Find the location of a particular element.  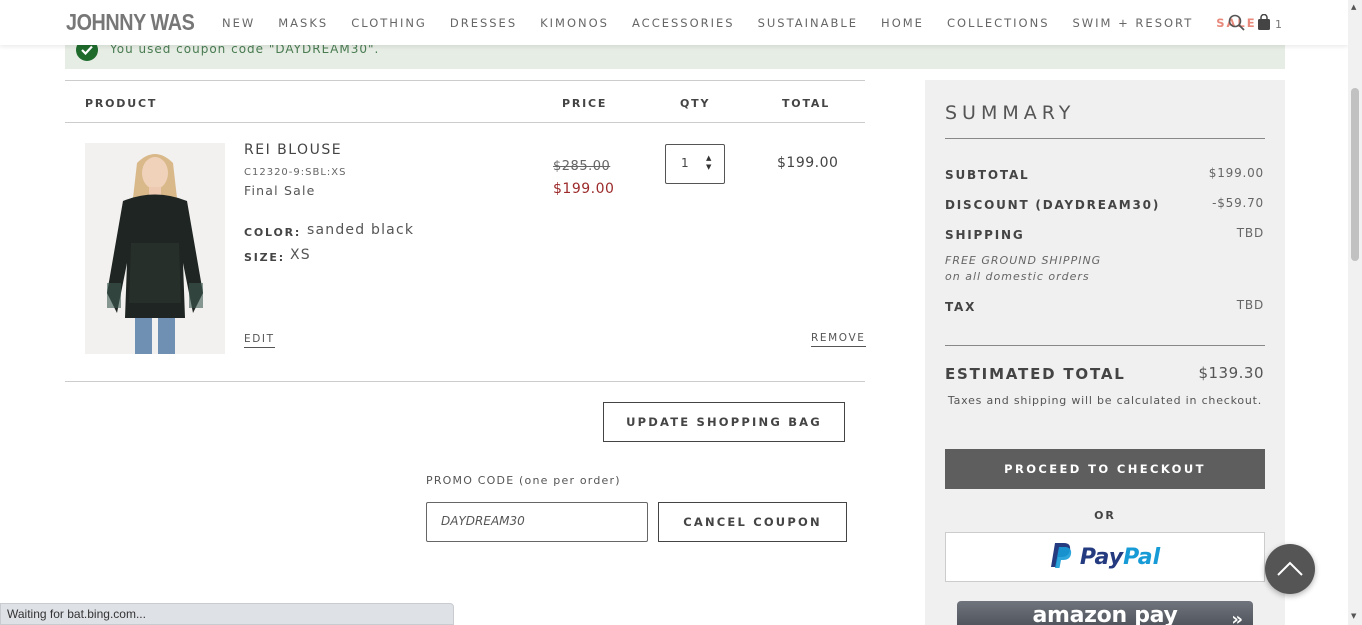

or-divider: OR is located at coordinates (1105, 515).